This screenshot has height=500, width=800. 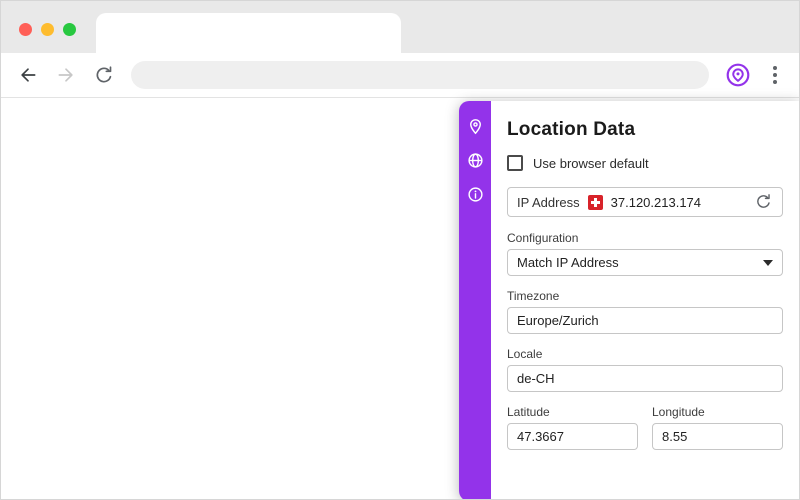 What do you see at coordinates (420, 75) in the screenshot?
I see `address-bar-input` at bounding box center [420, 75].